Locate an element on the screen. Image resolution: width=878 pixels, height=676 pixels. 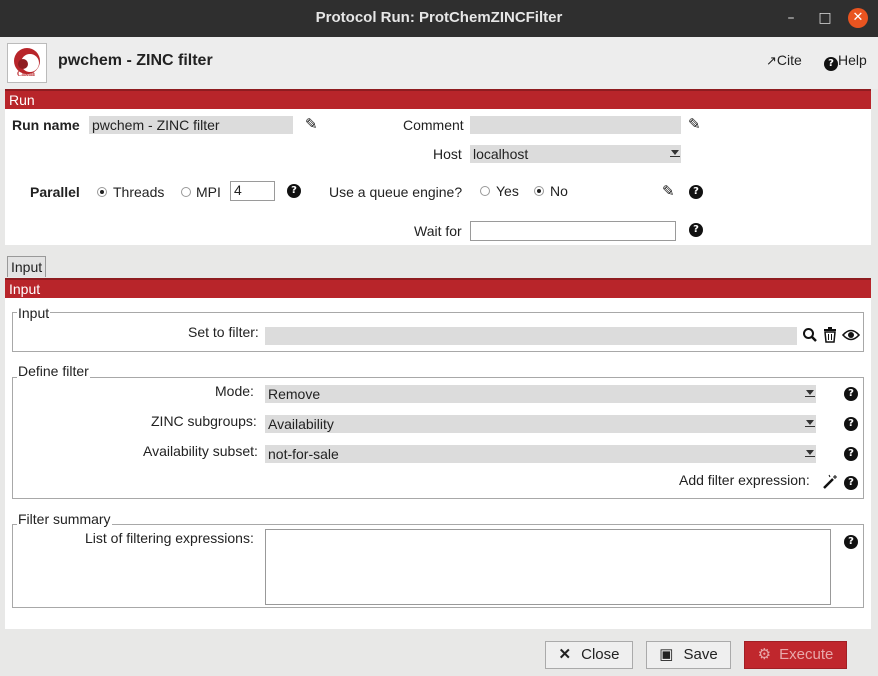
edit-queue-icon: ✎ is located at coordinates (668, 191).